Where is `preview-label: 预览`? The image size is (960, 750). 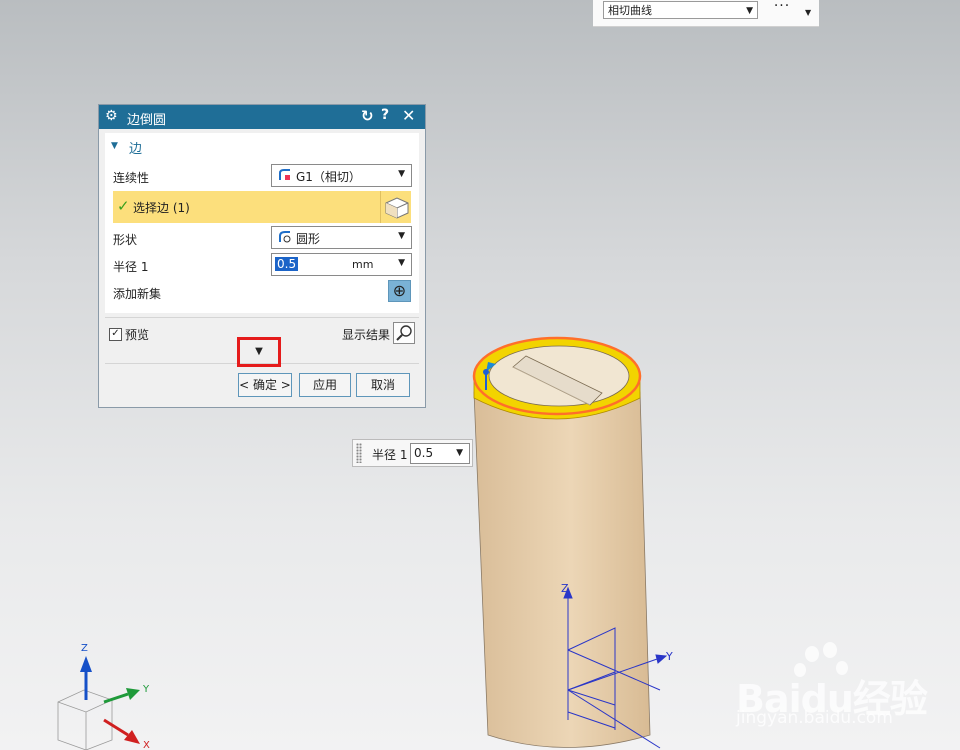
preview-label: 预览 is located at coordinates (137, 335).